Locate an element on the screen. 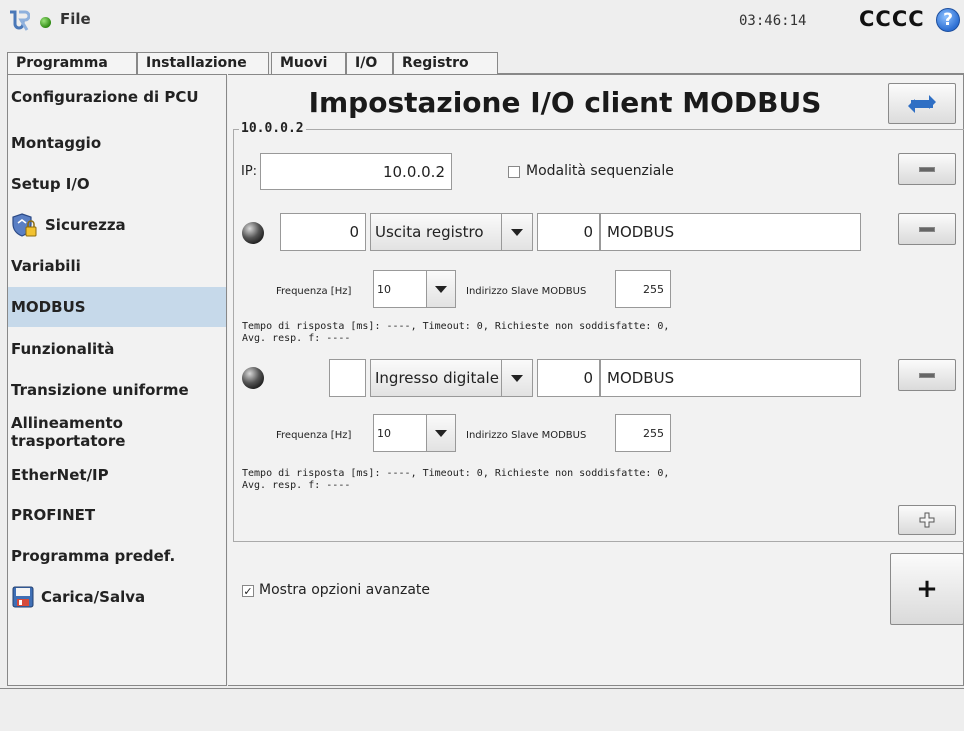 This screenshot has height=731, width=964. sidebar-item-carica-salva: Carica/Salva is located at coordinates (117, 597).